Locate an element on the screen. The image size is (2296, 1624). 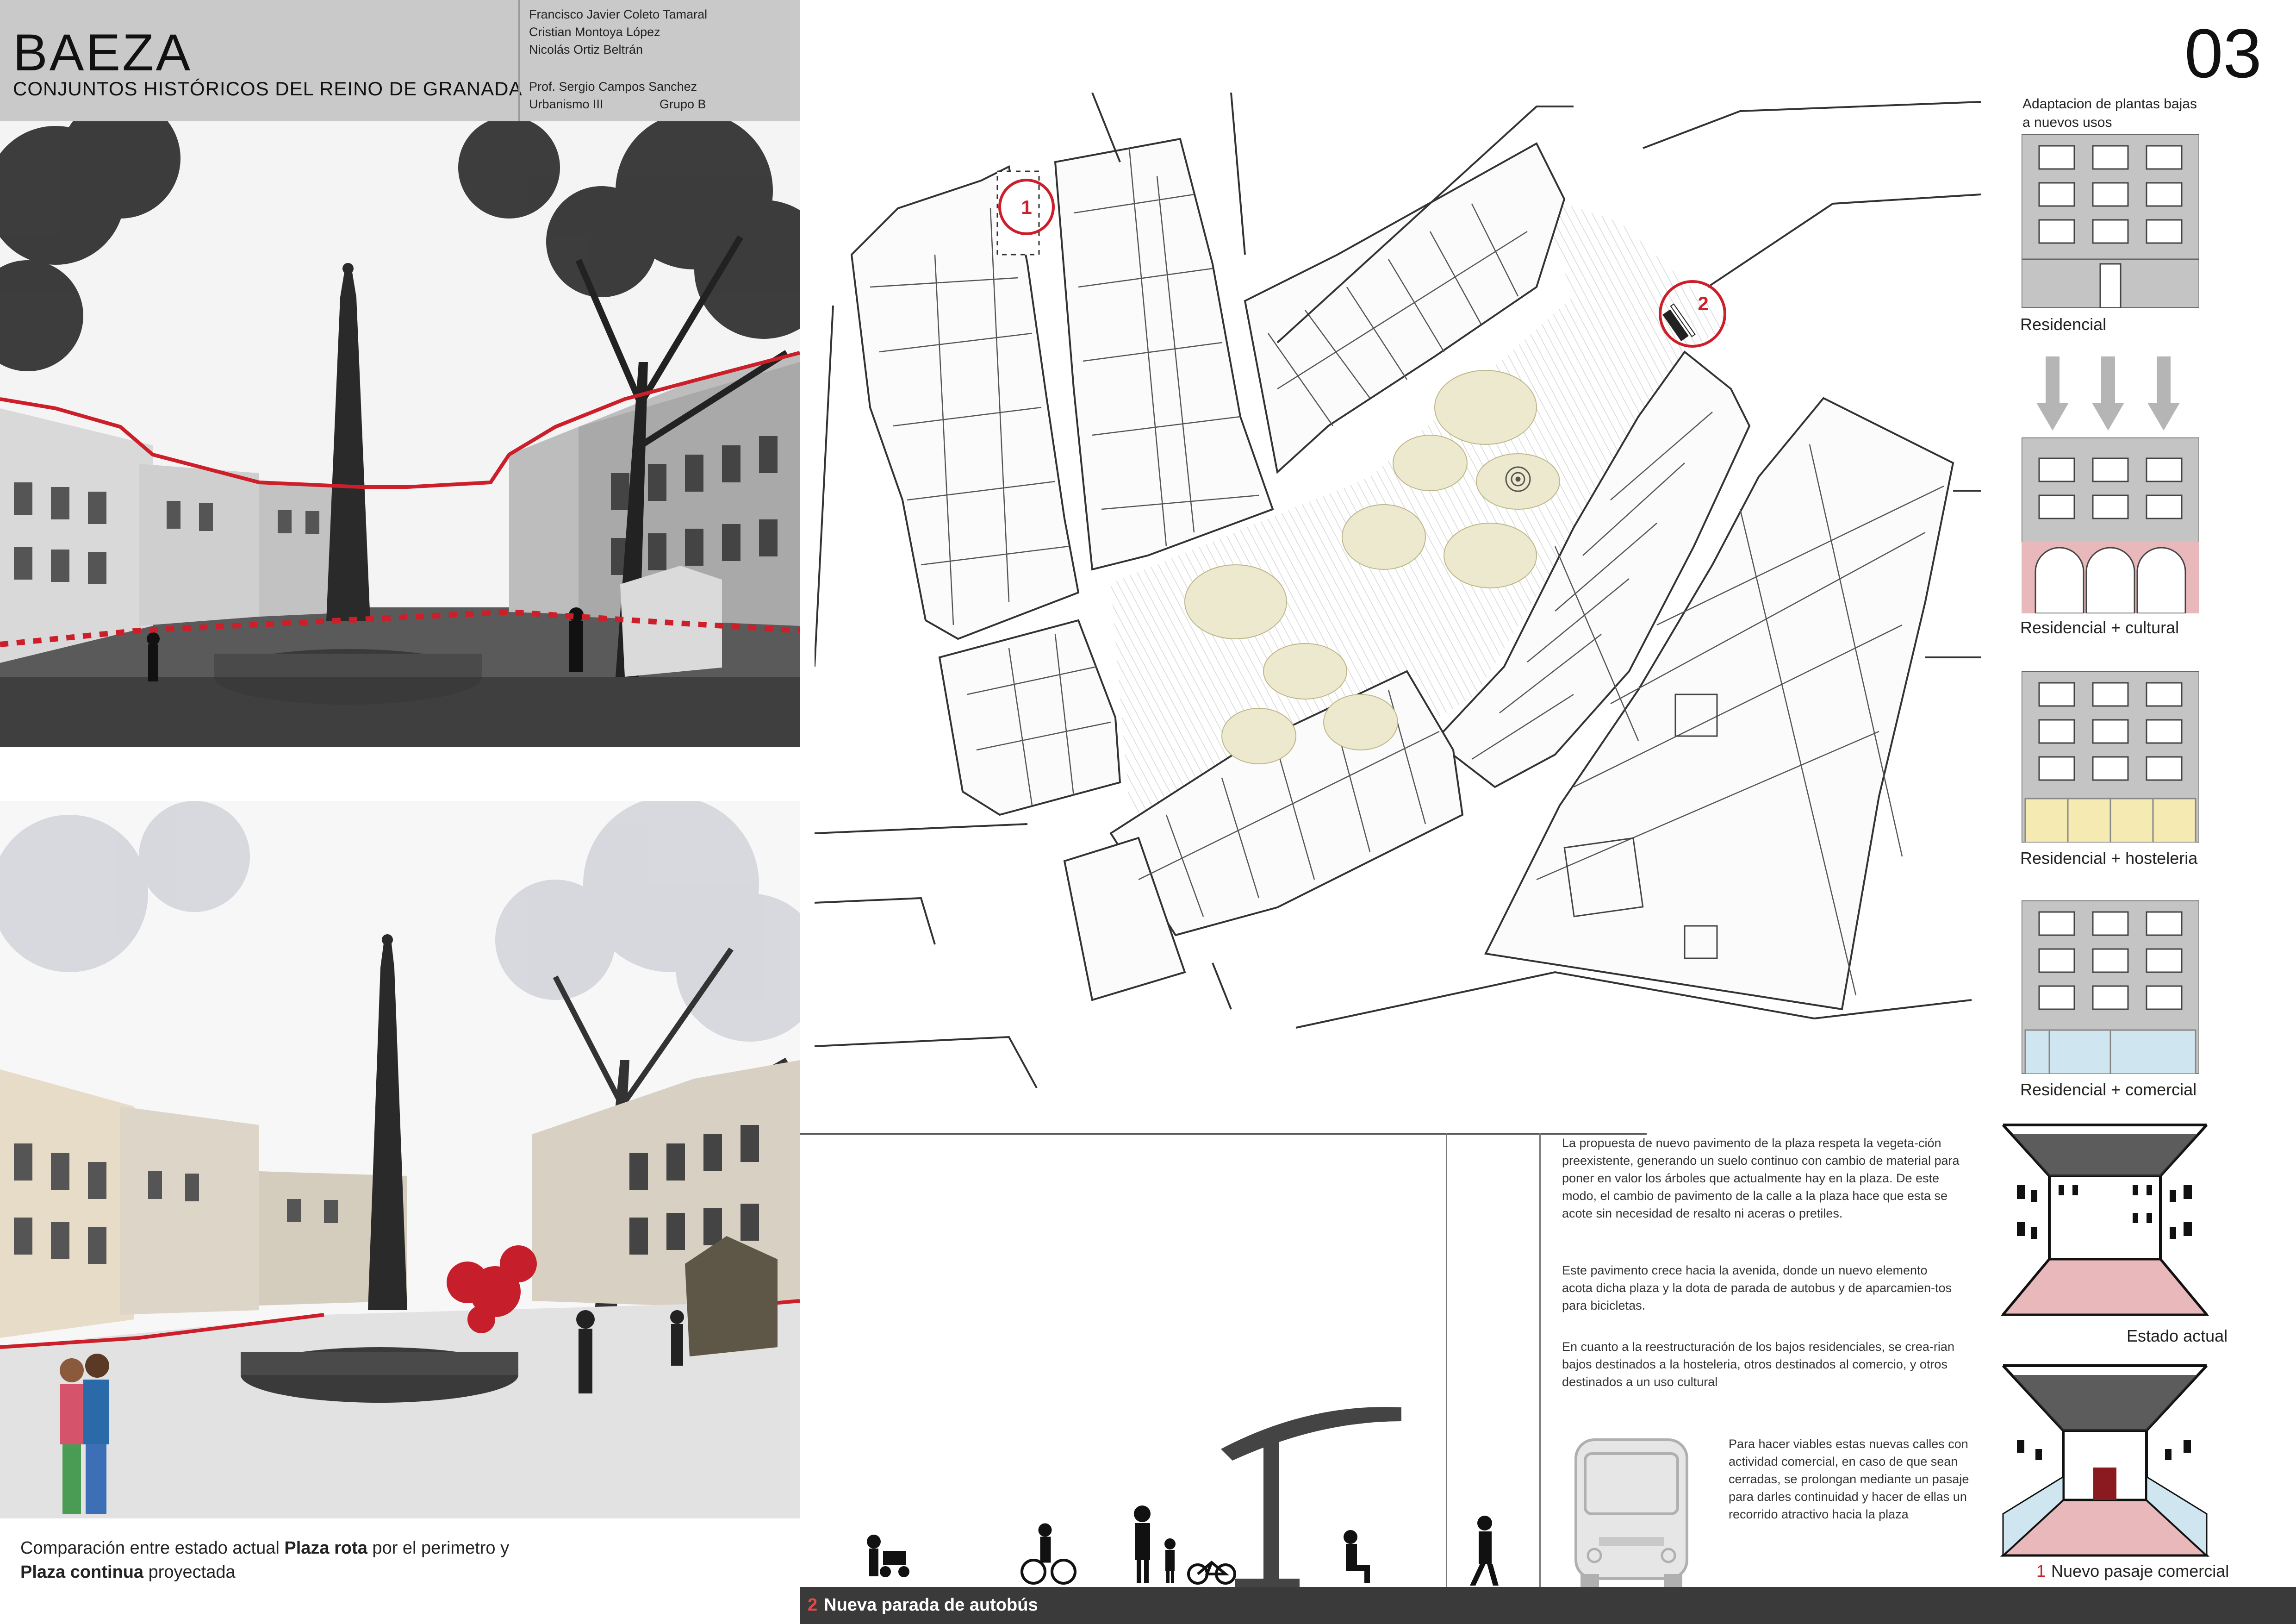
facade-residencial-hosteleria is located at coordinates (2110, 756).